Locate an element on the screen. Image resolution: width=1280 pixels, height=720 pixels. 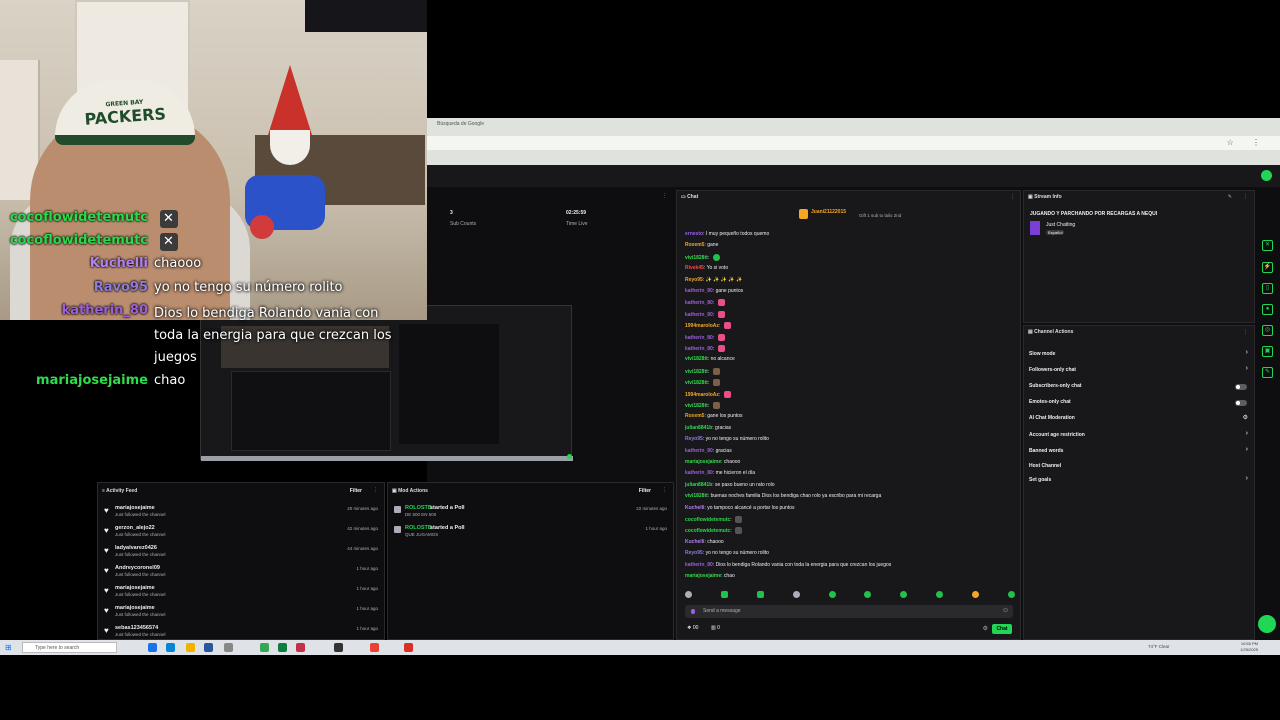
channel-action-row: Subscribers-only chat is located at coordinates (1139, 388).